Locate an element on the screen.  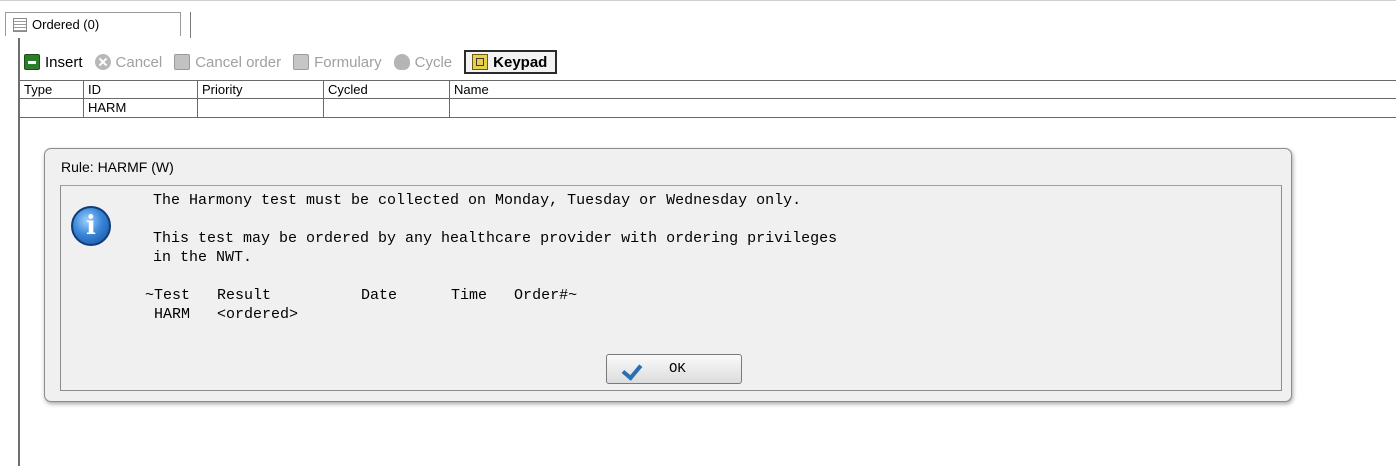
result-row: HARM <ordered> is located at coordinates (222, 314).